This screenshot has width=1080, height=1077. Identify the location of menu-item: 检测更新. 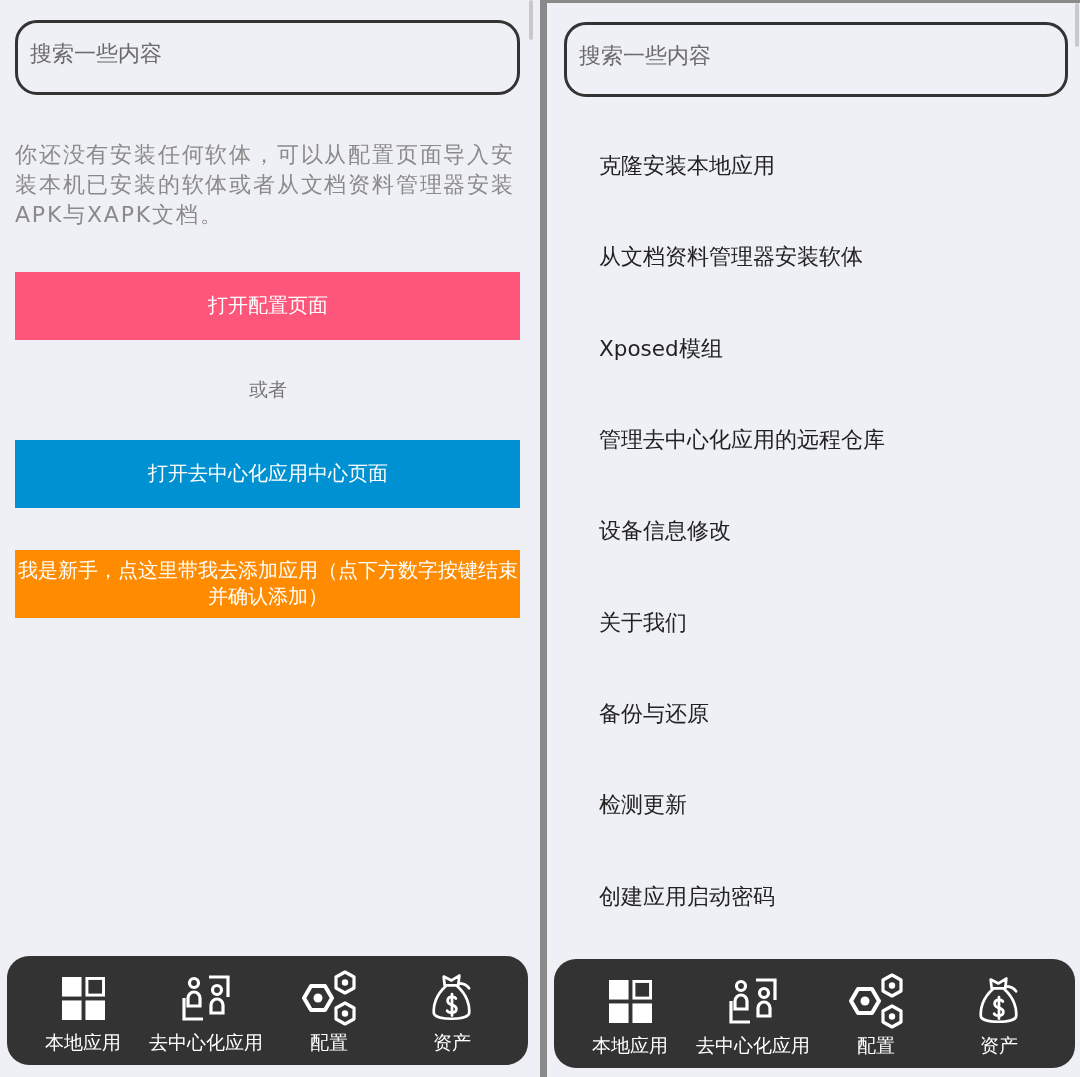
(643, 805).